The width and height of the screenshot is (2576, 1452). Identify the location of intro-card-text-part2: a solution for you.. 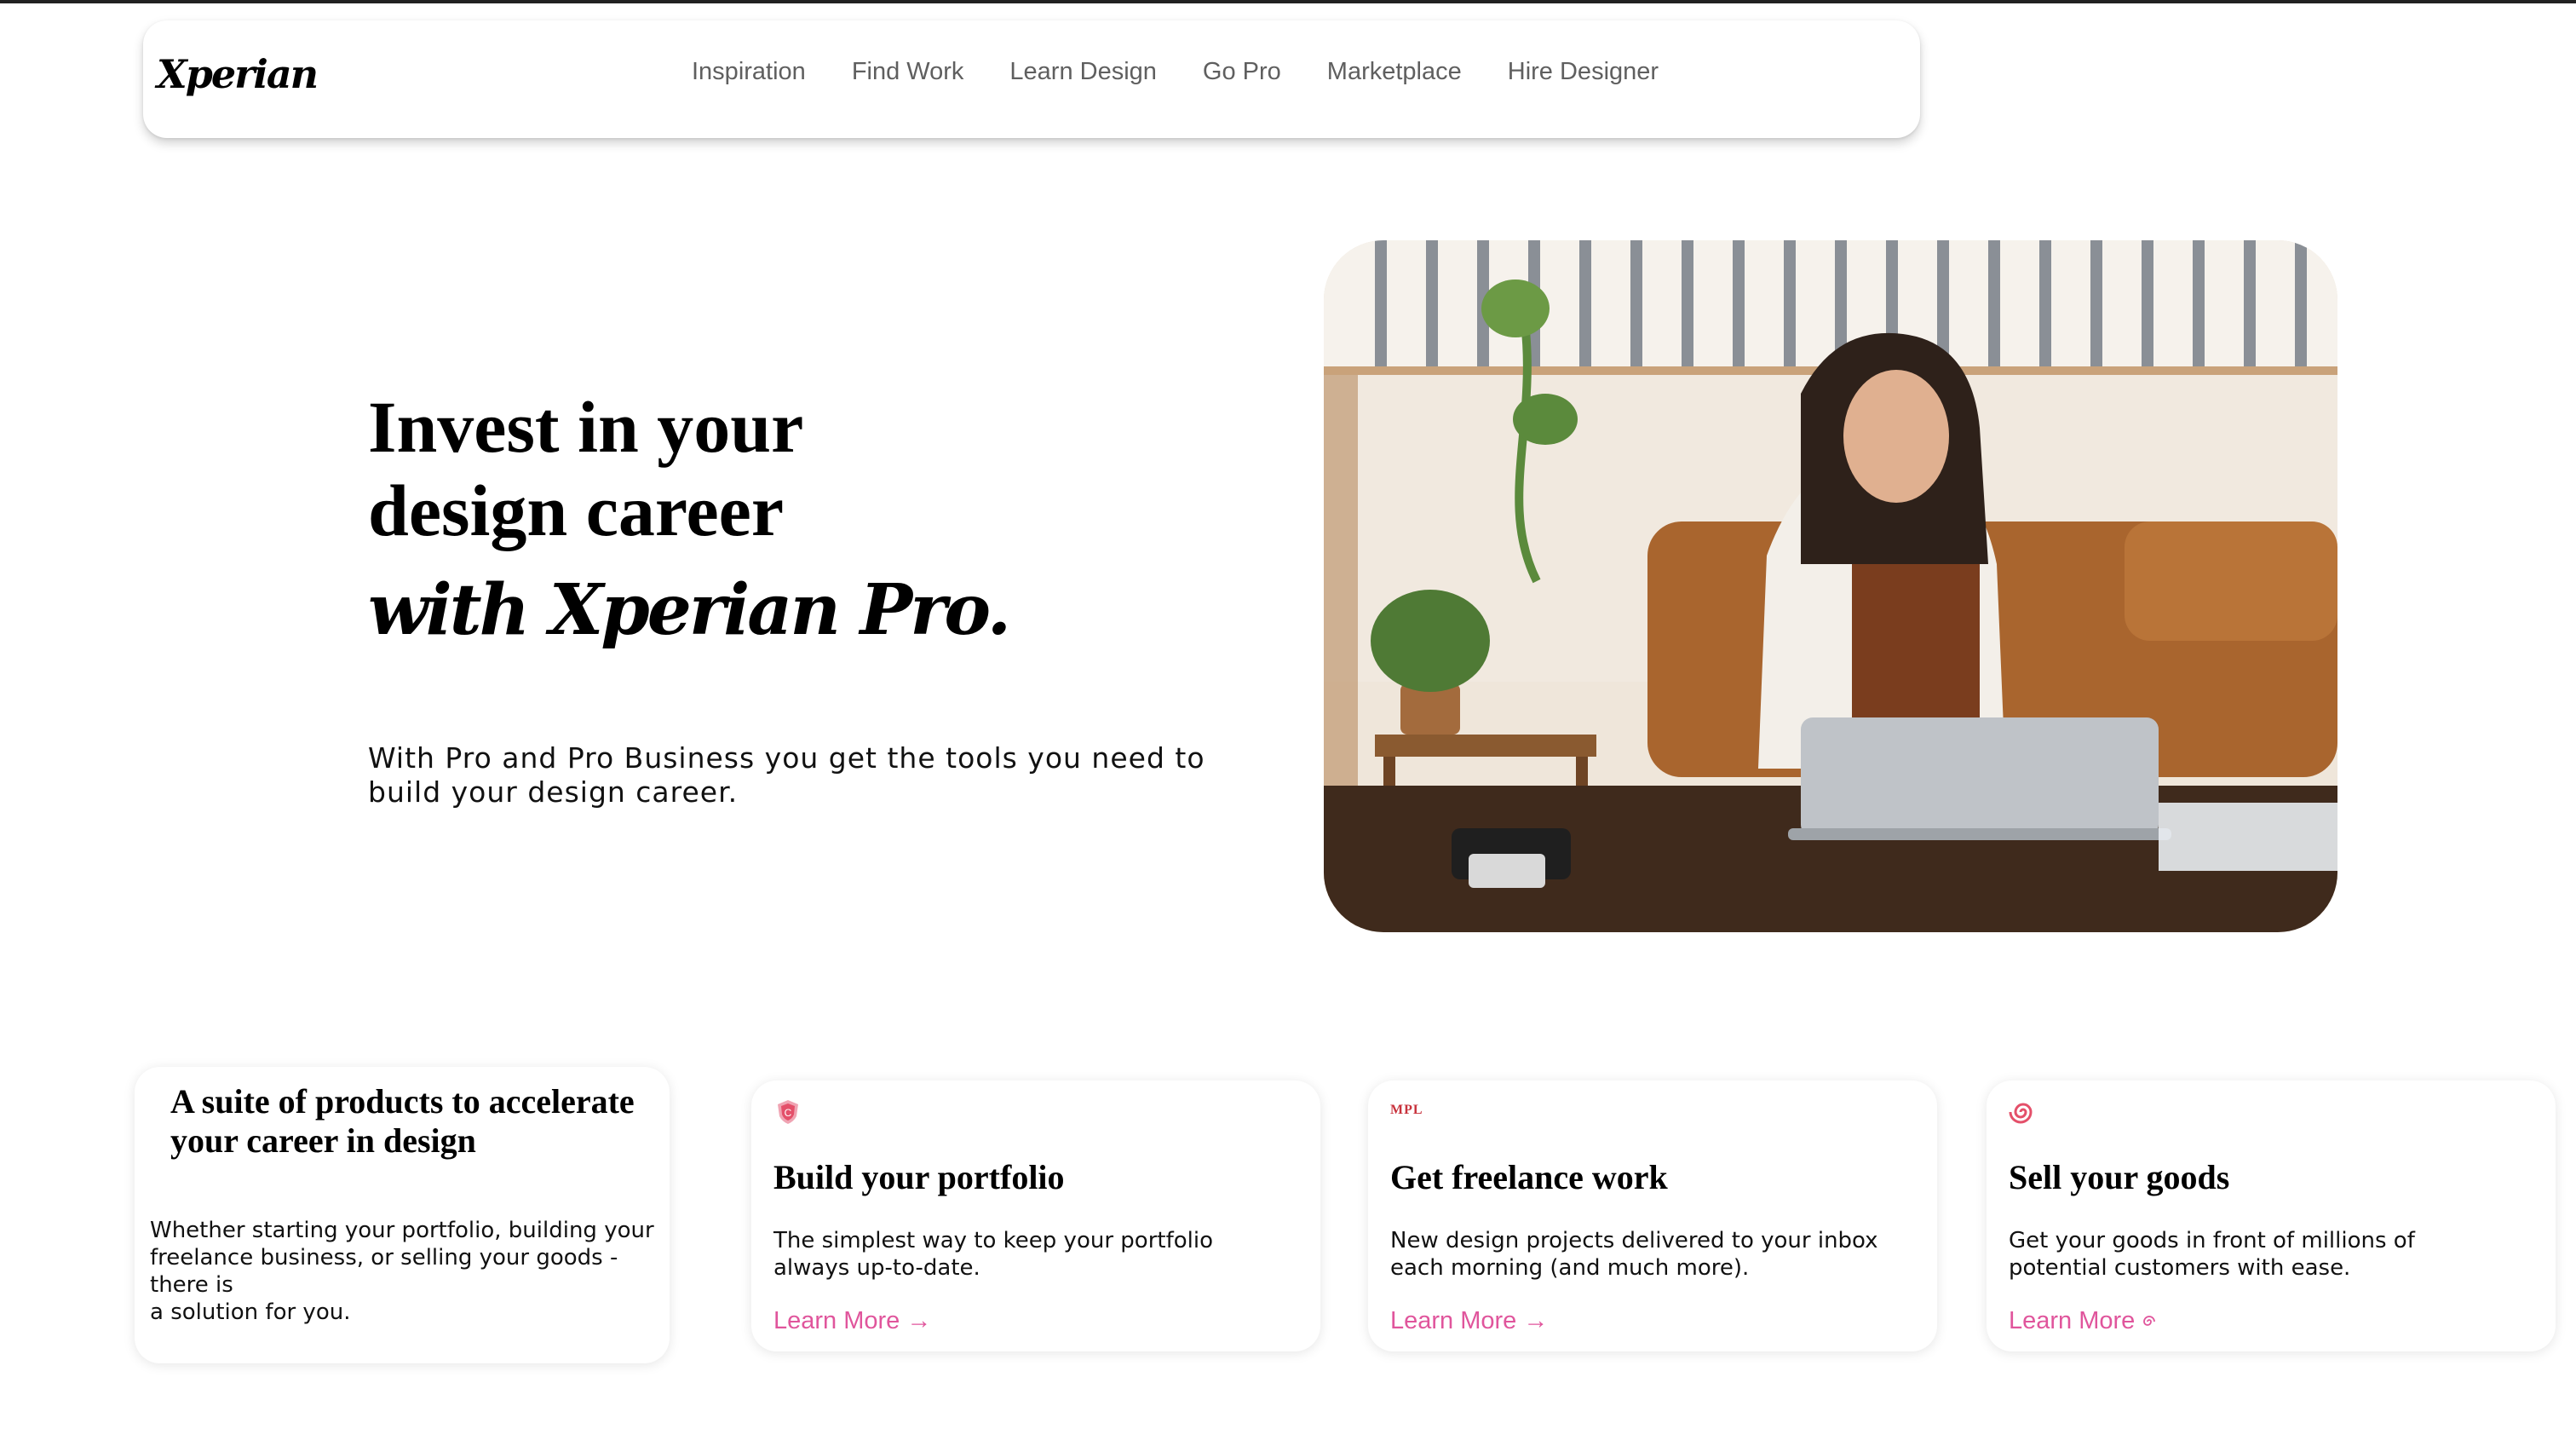
(251, 1312).